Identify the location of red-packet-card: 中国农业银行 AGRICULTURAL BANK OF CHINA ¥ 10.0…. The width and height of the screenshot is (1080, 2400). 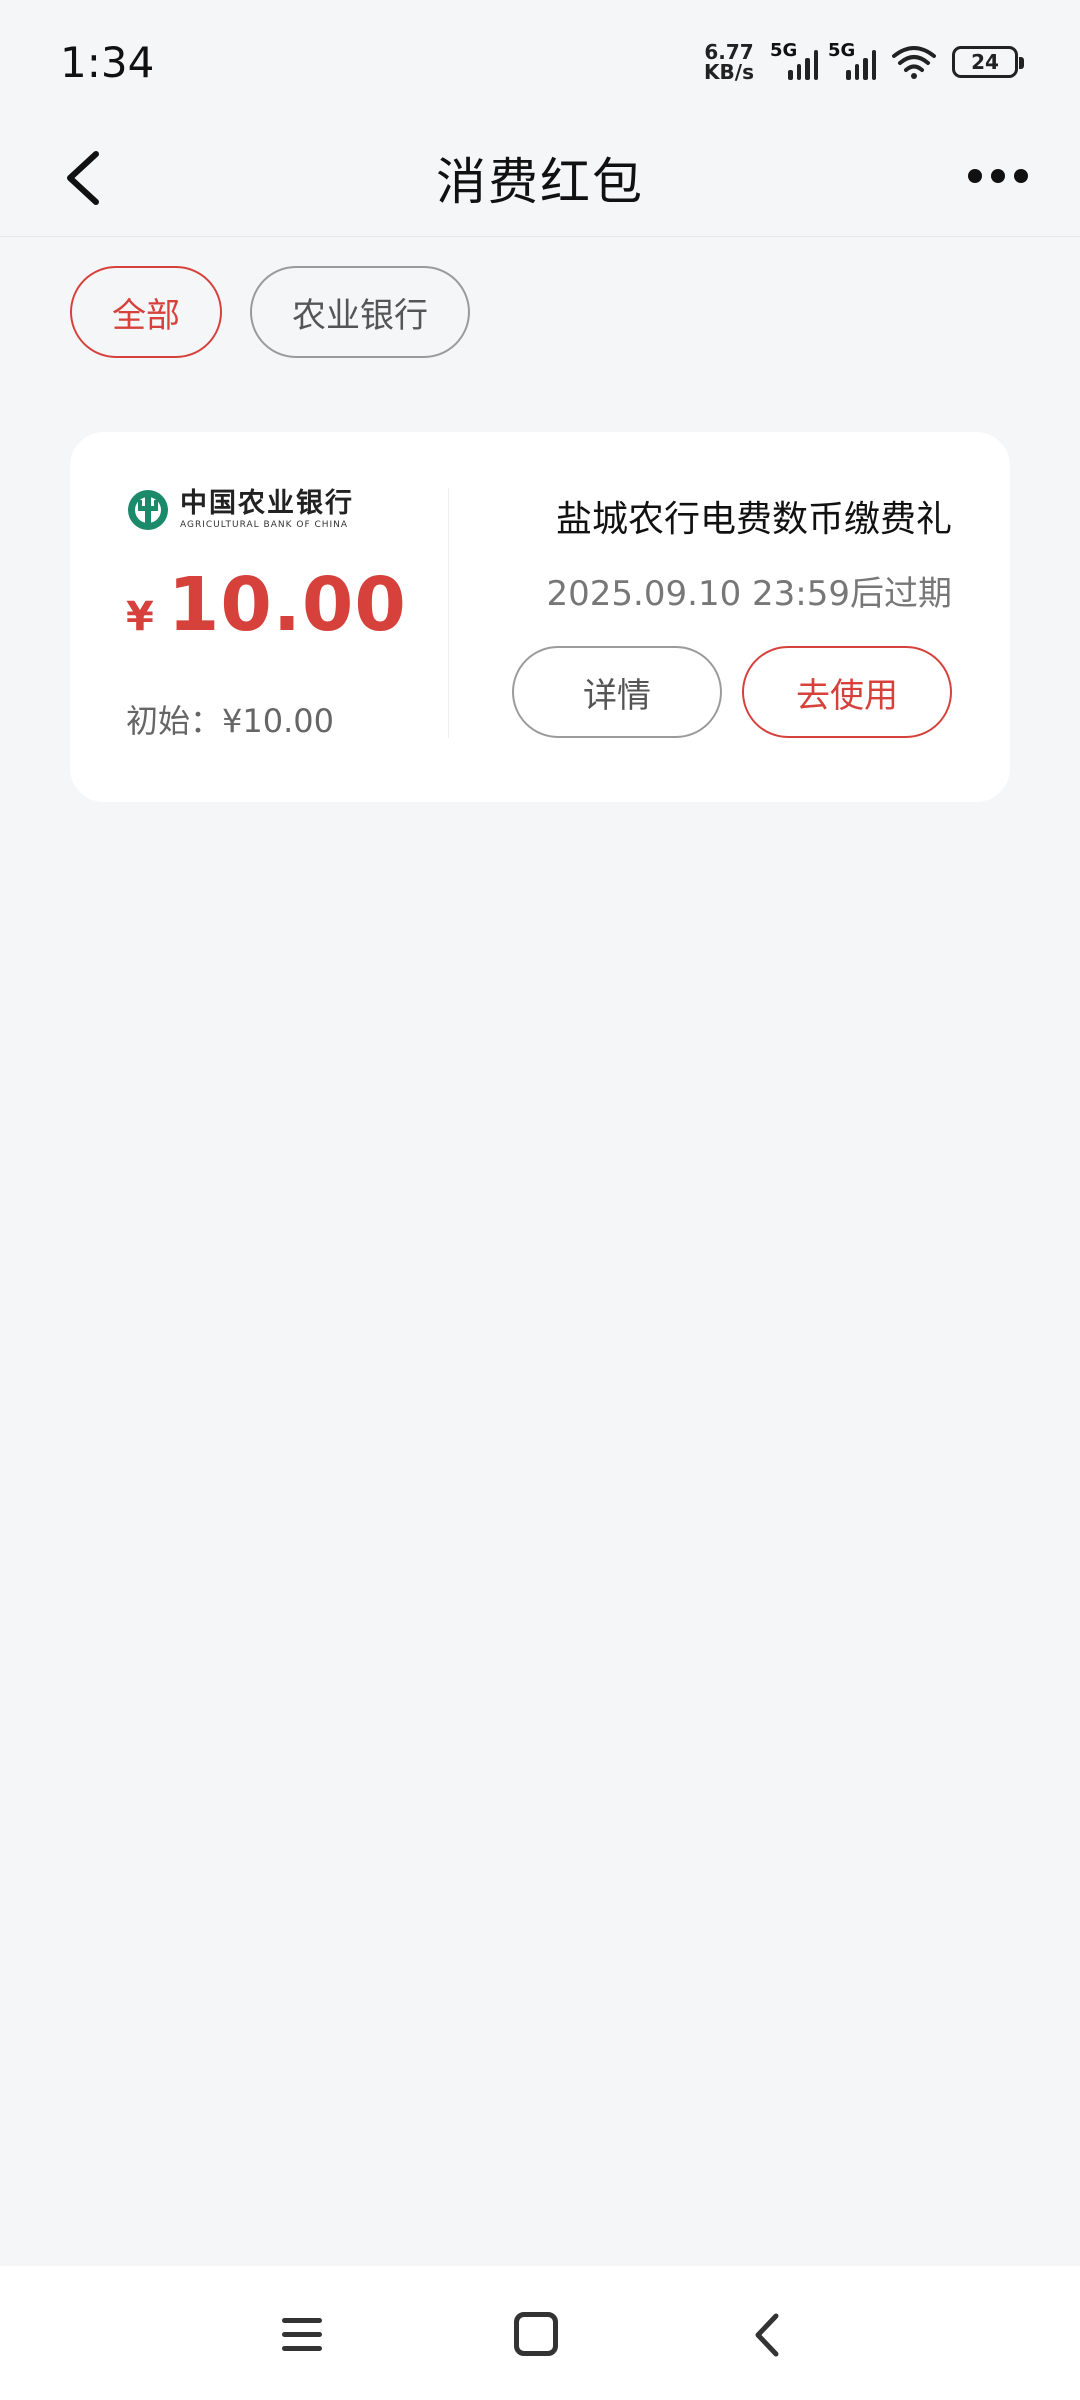
(540, 617).